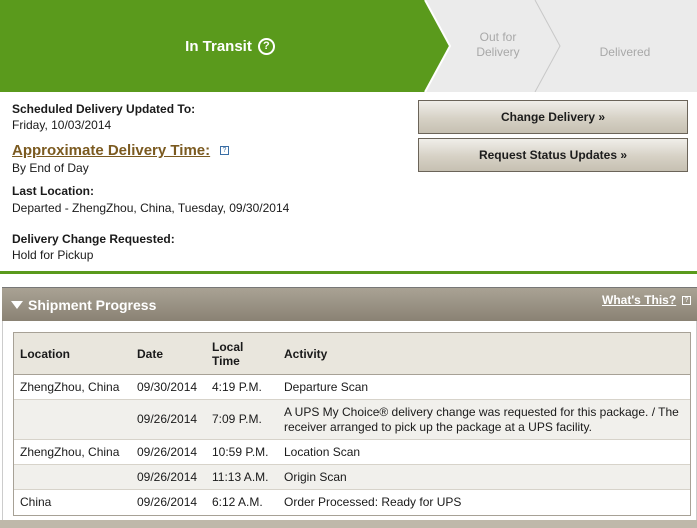 This screenshot has width=697, height=528. Describe the element at coordinates (625, 52) in the screenshot. I see `step-delivered: Delivered` at that location.